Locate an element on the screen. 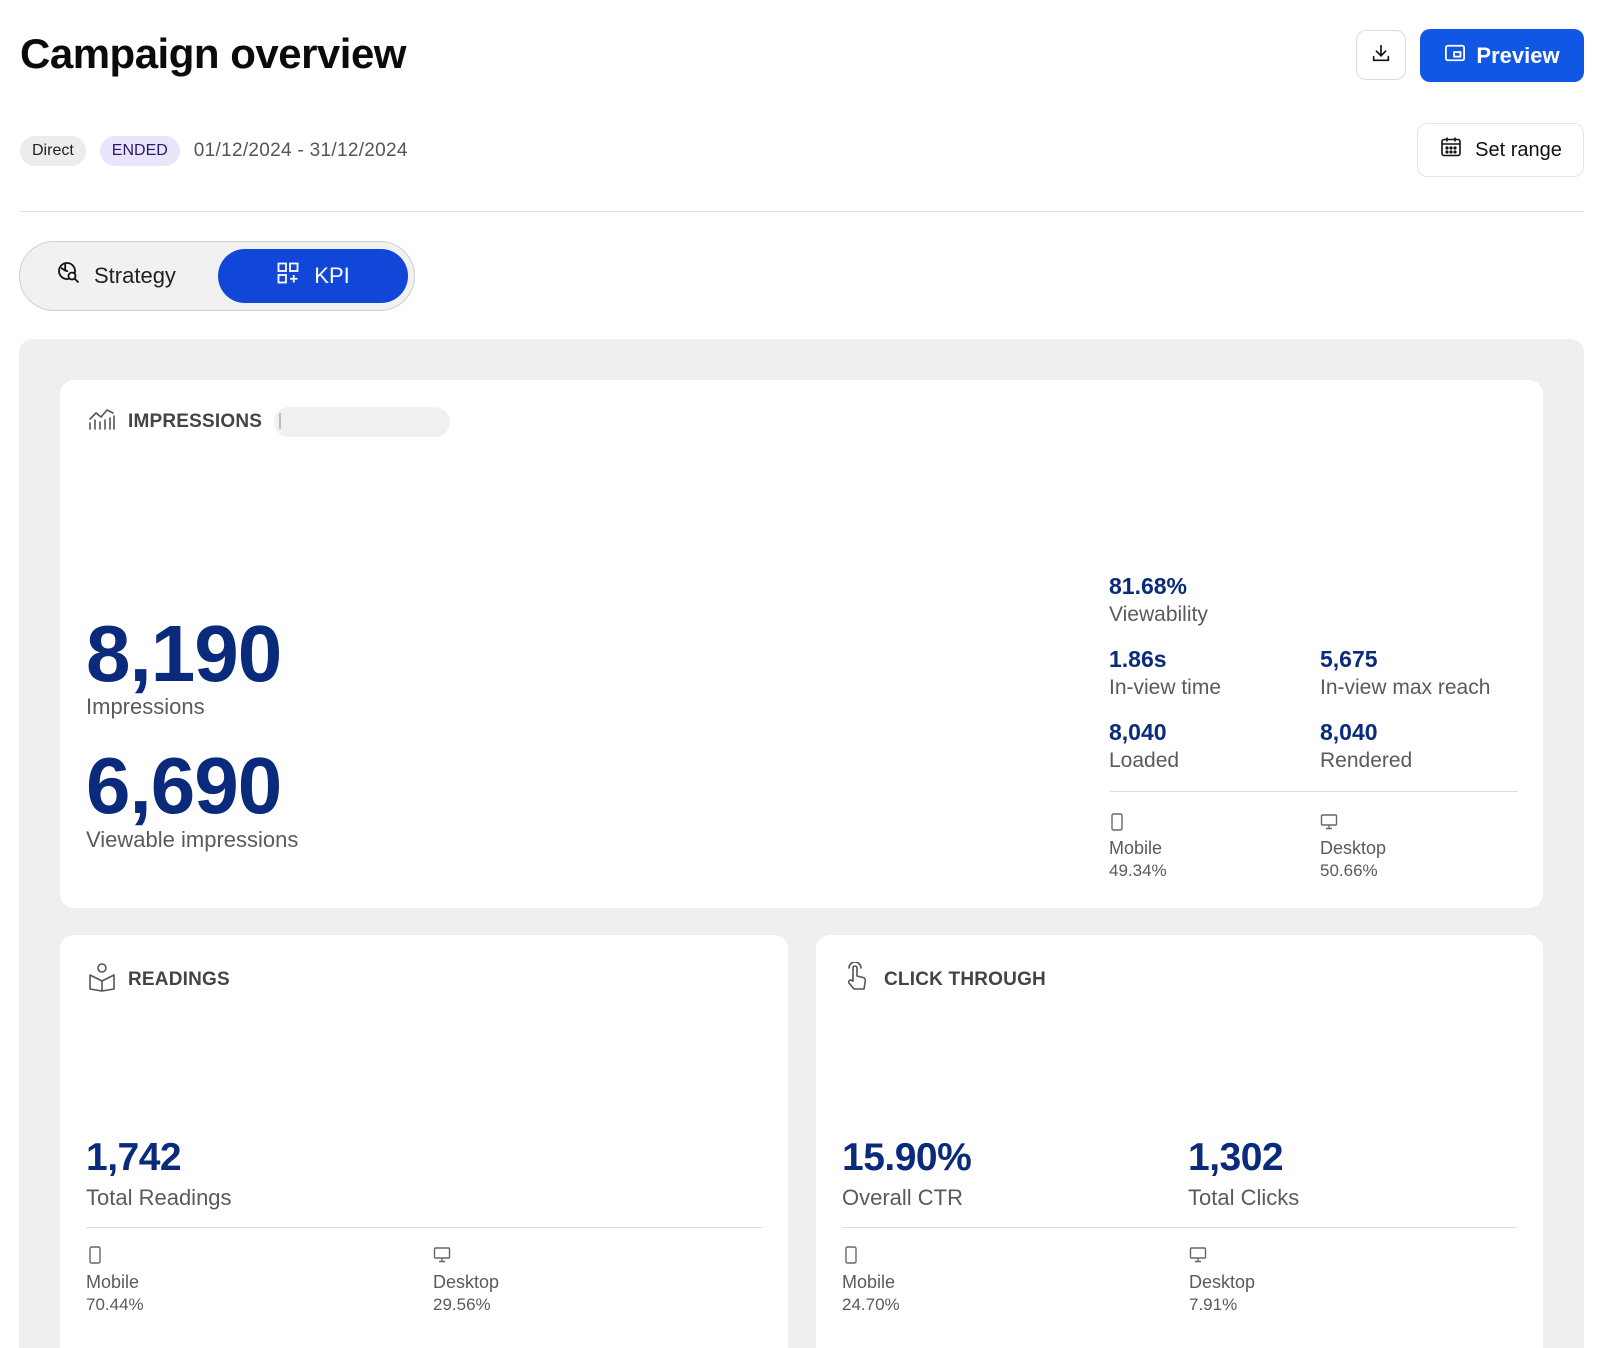 The image size is (1600, 1348). kpi-grid-icon is located at coordinates (288, 276).